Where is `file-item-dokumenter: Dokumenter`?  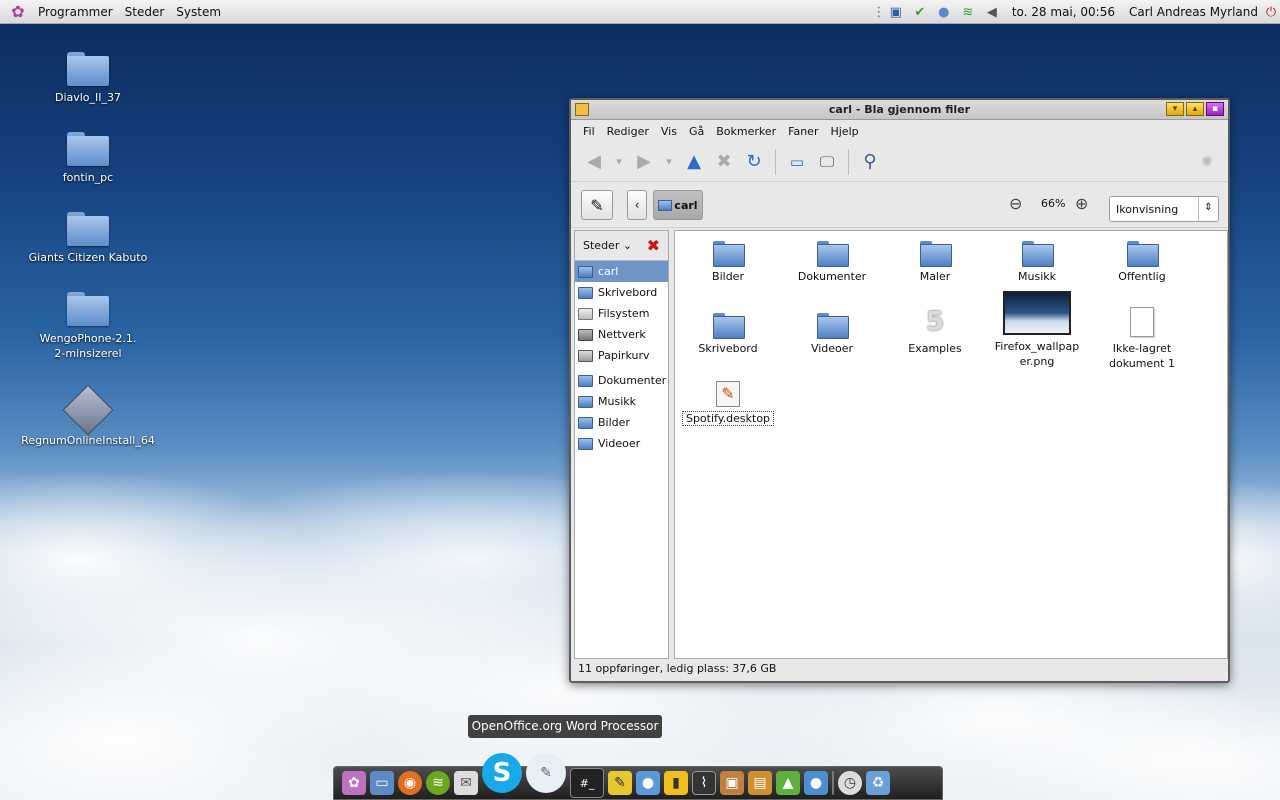
file-item-dokumenter: Dokumenter is located at coordinates (832, 262).